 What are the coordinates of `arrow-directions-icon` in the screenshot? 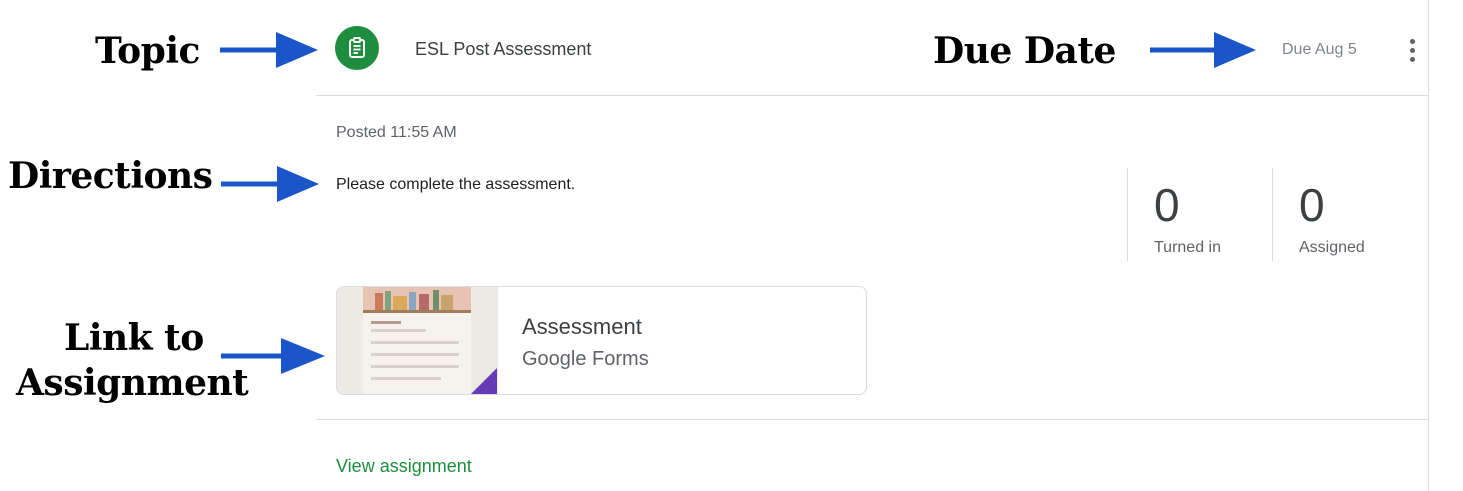 It's located at (270, 184).